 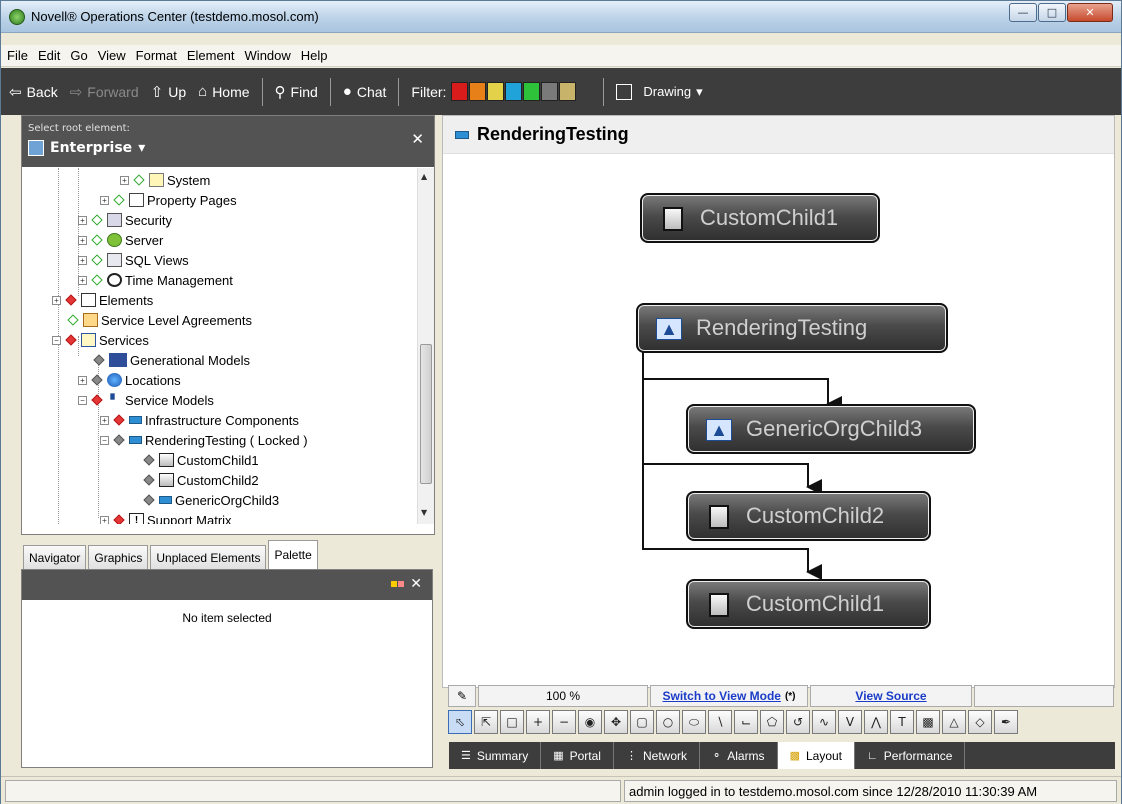 I want to click on tab-network: ⋮ Network, so click(x=657, y=755).